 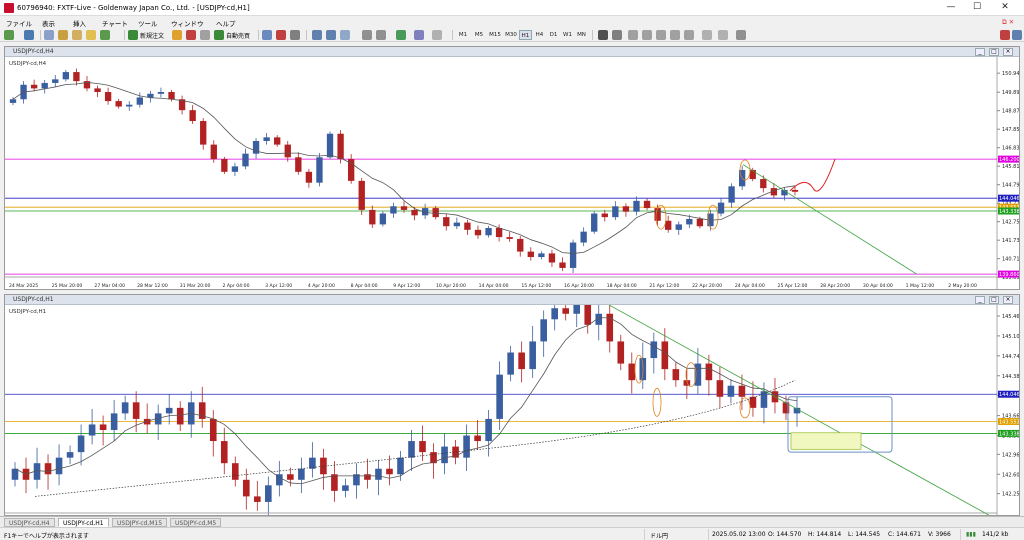 What do you see at coordinates (864, 534) in the screenshot?
I see `status-low: L: 144.545` at bounding box center [864, 534].